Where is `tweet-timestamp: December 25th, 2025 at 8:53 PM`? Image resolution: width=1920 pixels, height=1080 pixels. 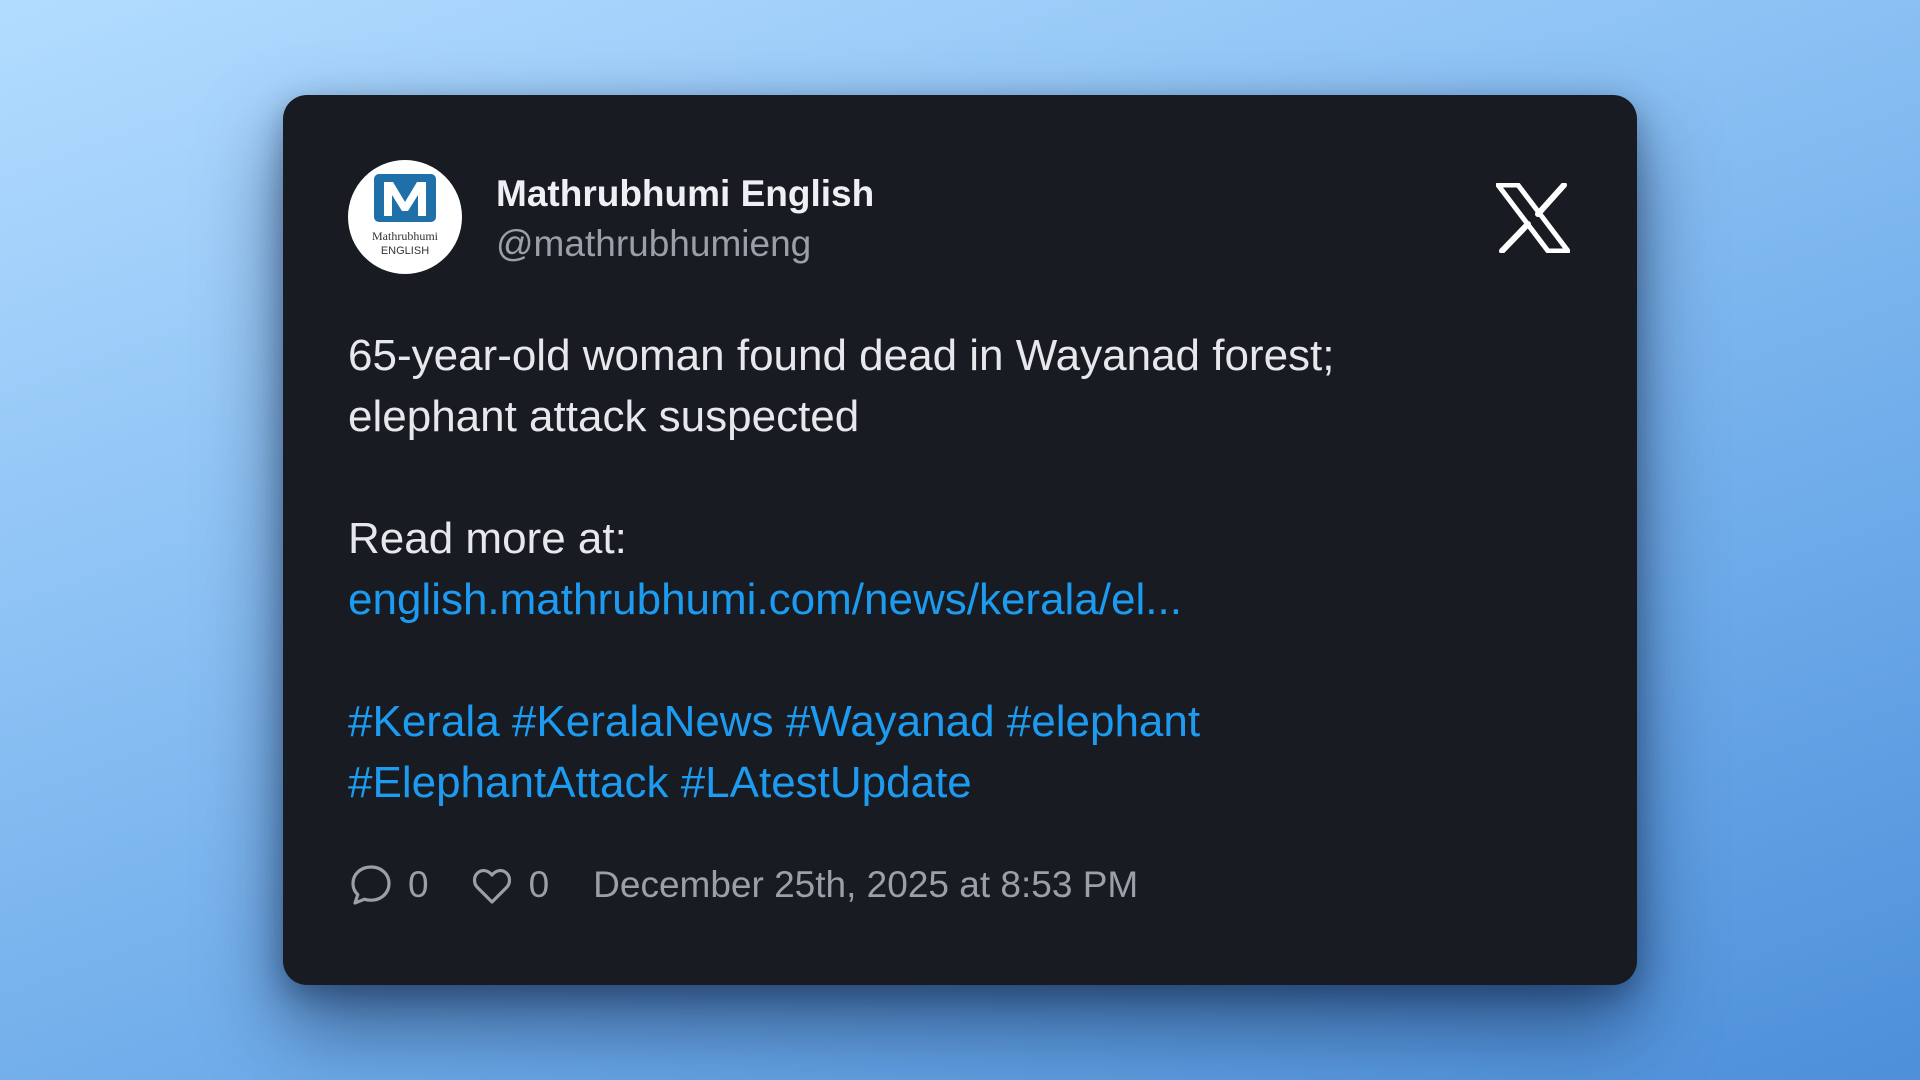 tweet-timestamp: December 25th, 2025 at 8:53 PM is located at coordinates (865, 885).